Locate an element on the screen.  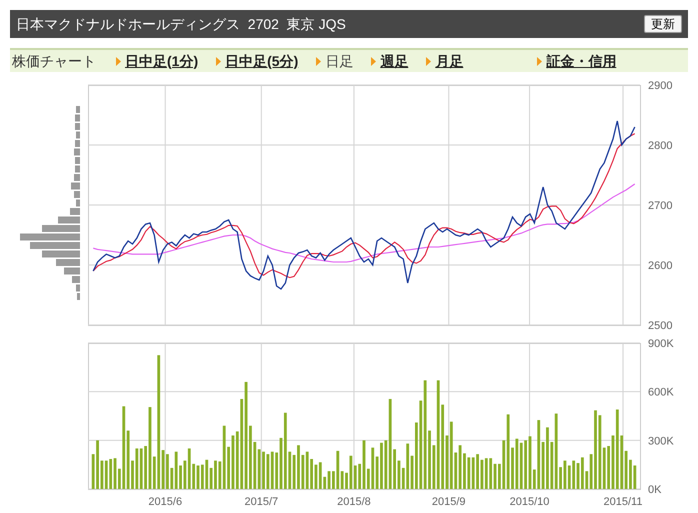
axis-label: 2600 is located at coordinates (660, 266).